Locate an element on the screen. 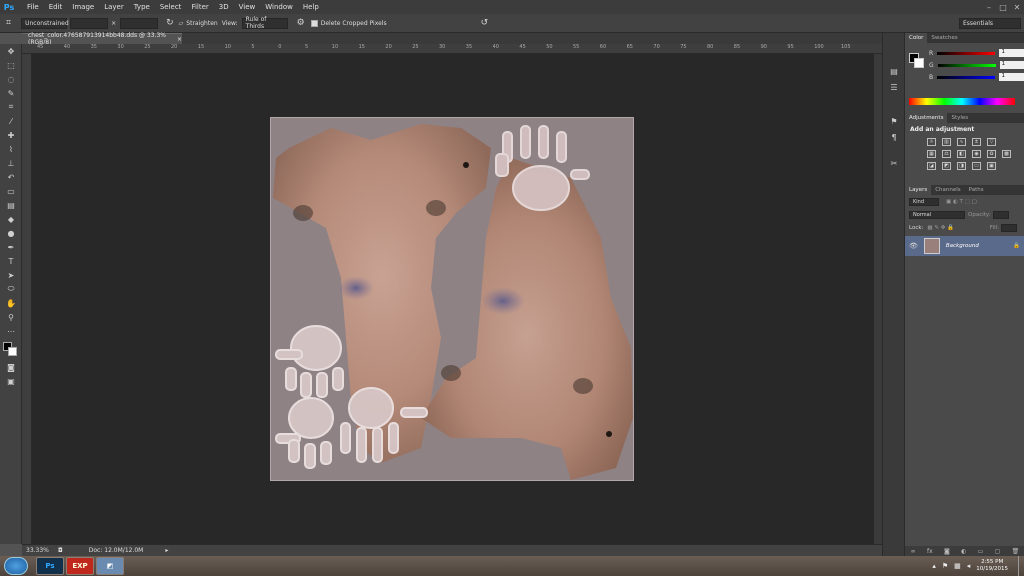 The height and width of the screenshot is (576, 1024). straighten-icon: ▱ is located at coordinates (181, 23).